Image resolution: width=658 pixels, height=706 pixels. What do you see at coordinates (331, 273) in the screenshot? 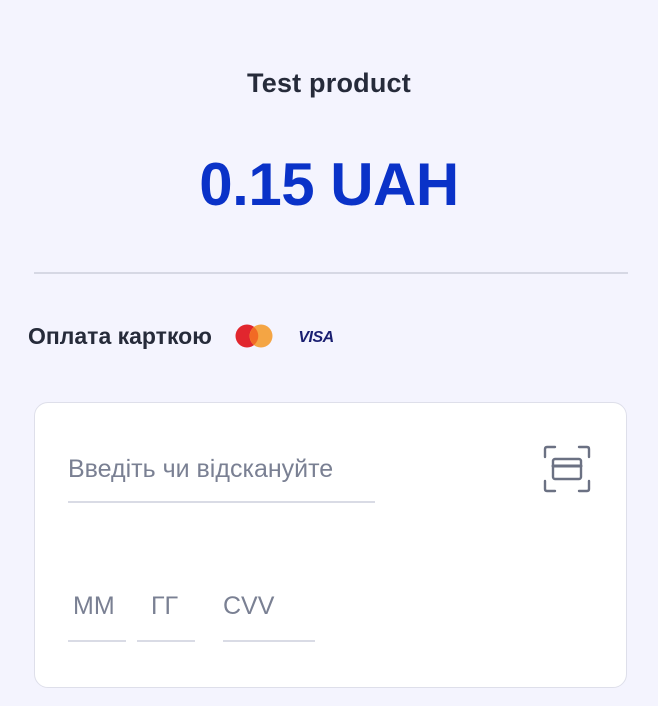
I see `divider` at bounding box center [331, 273].